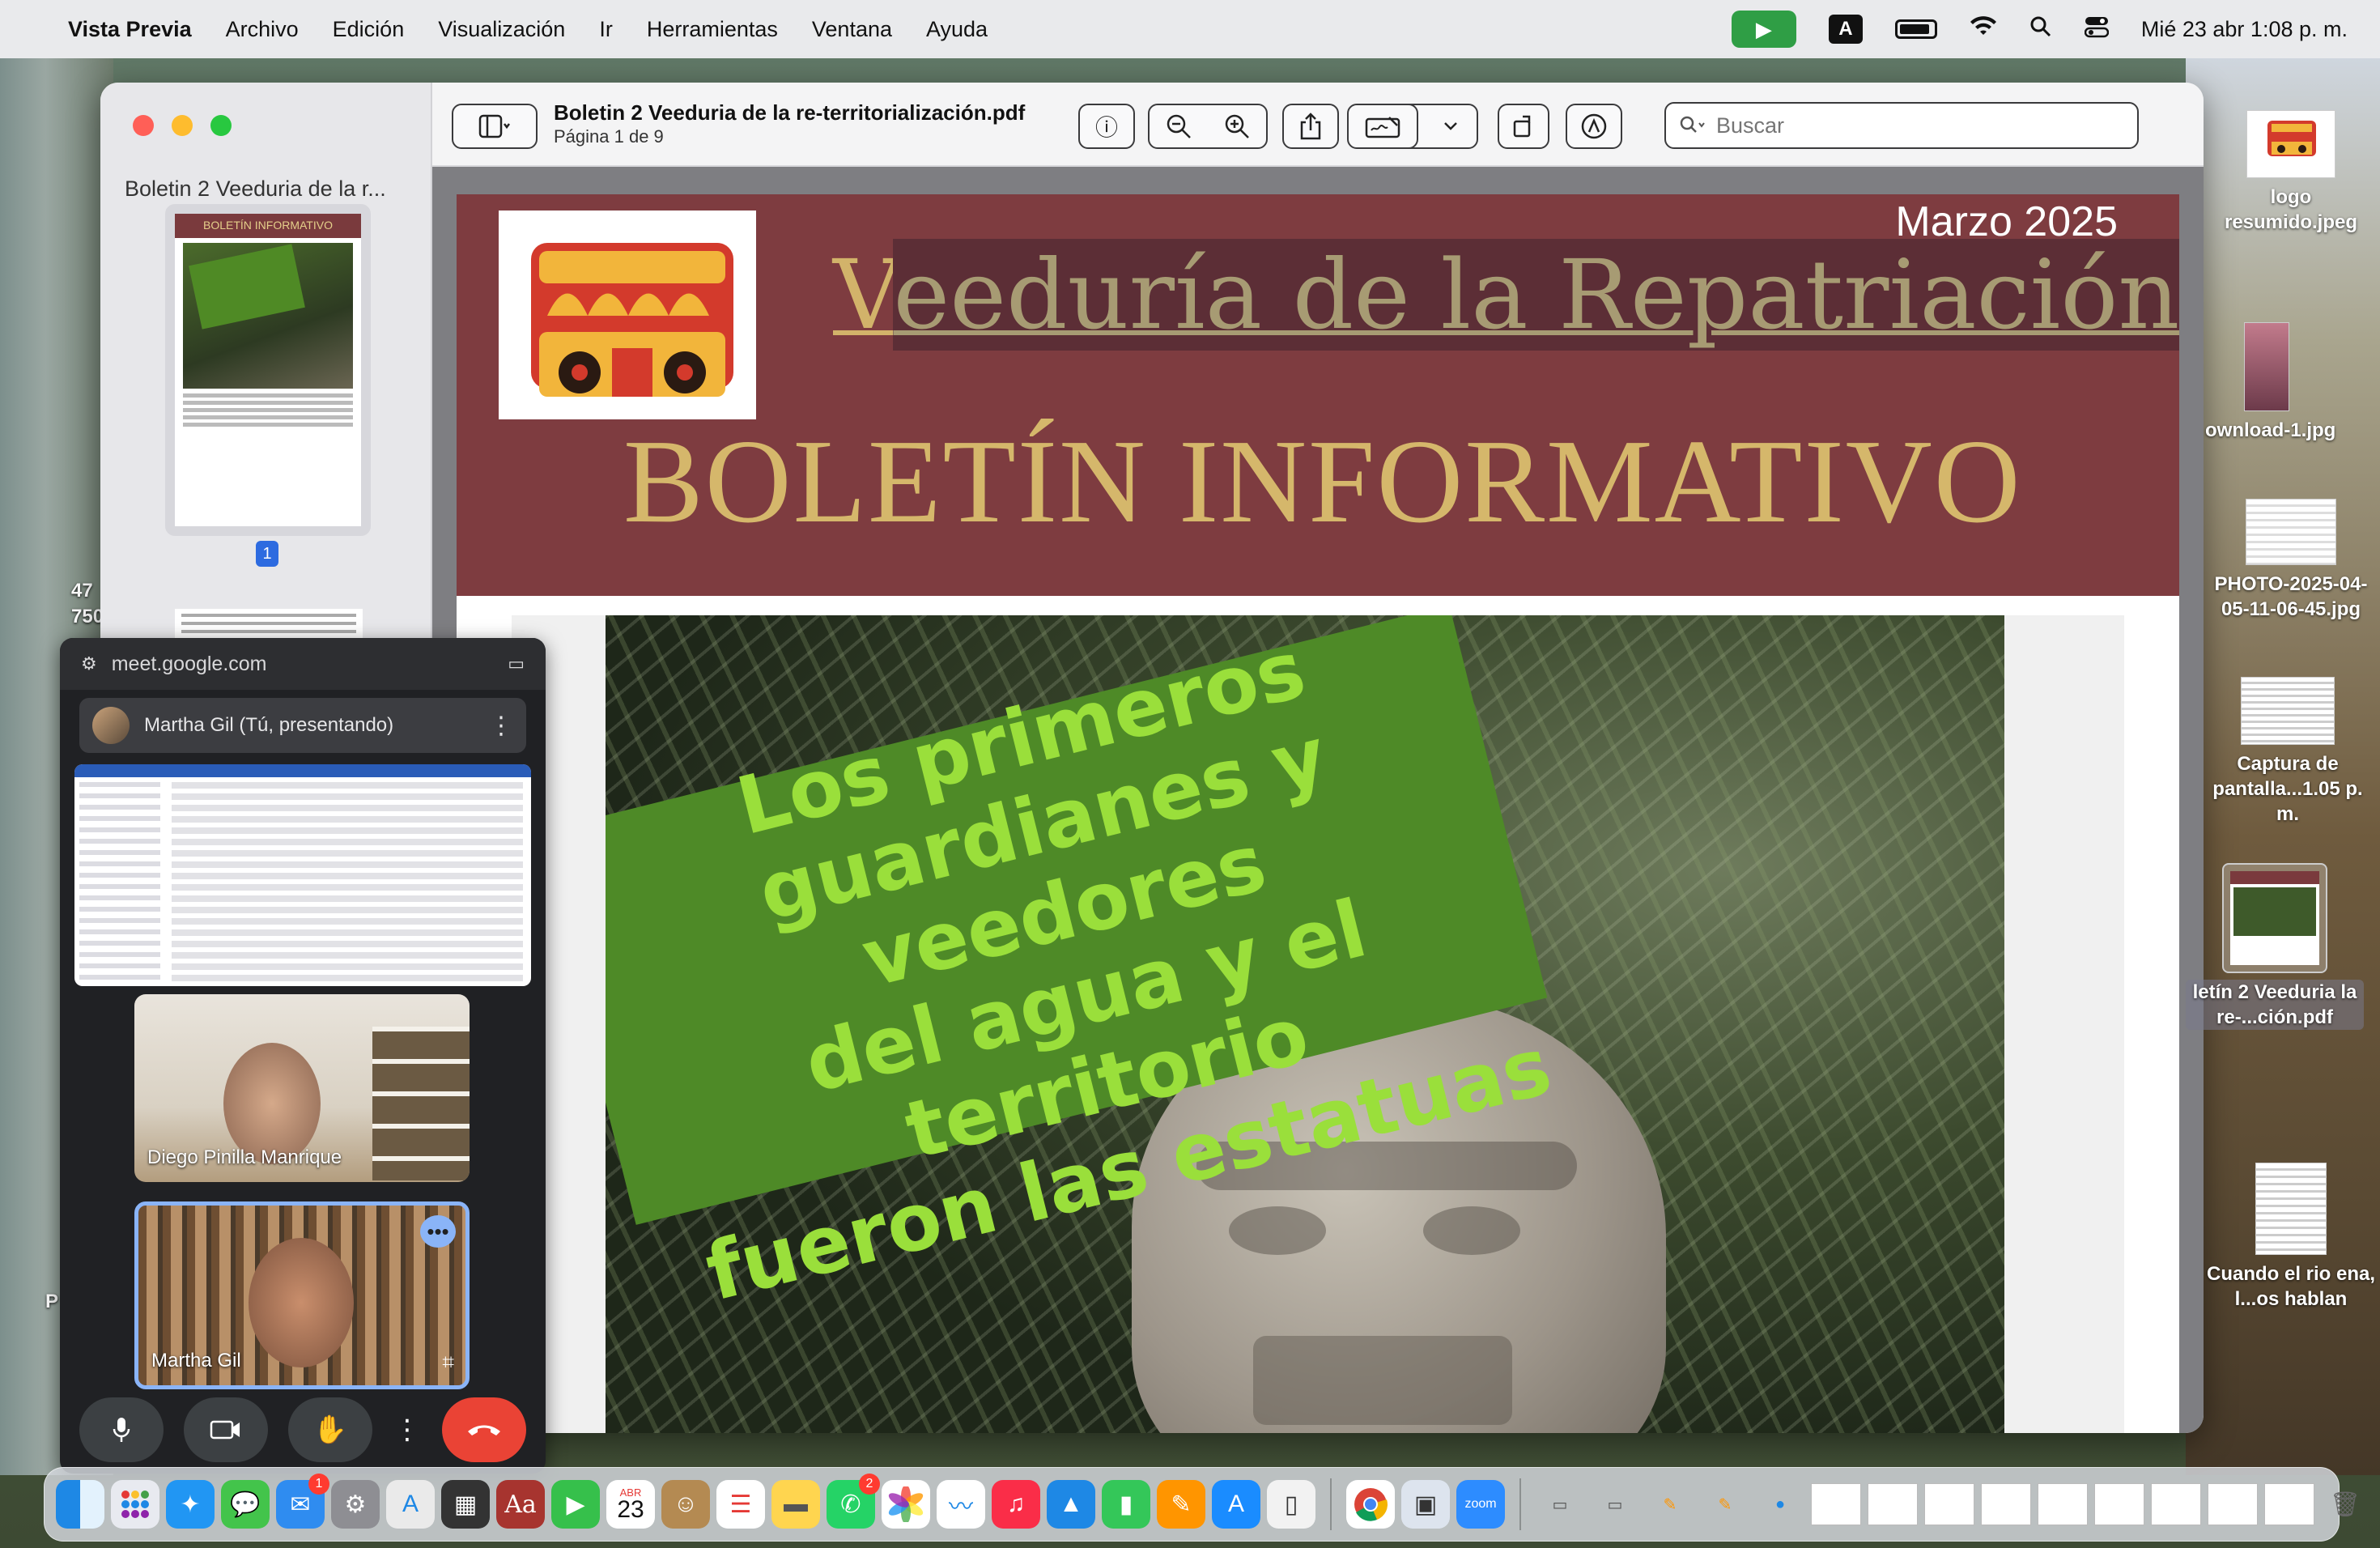 The height and width of the screenshot is (1548, 2380). I want to click on search-input, so click(1910, 125).